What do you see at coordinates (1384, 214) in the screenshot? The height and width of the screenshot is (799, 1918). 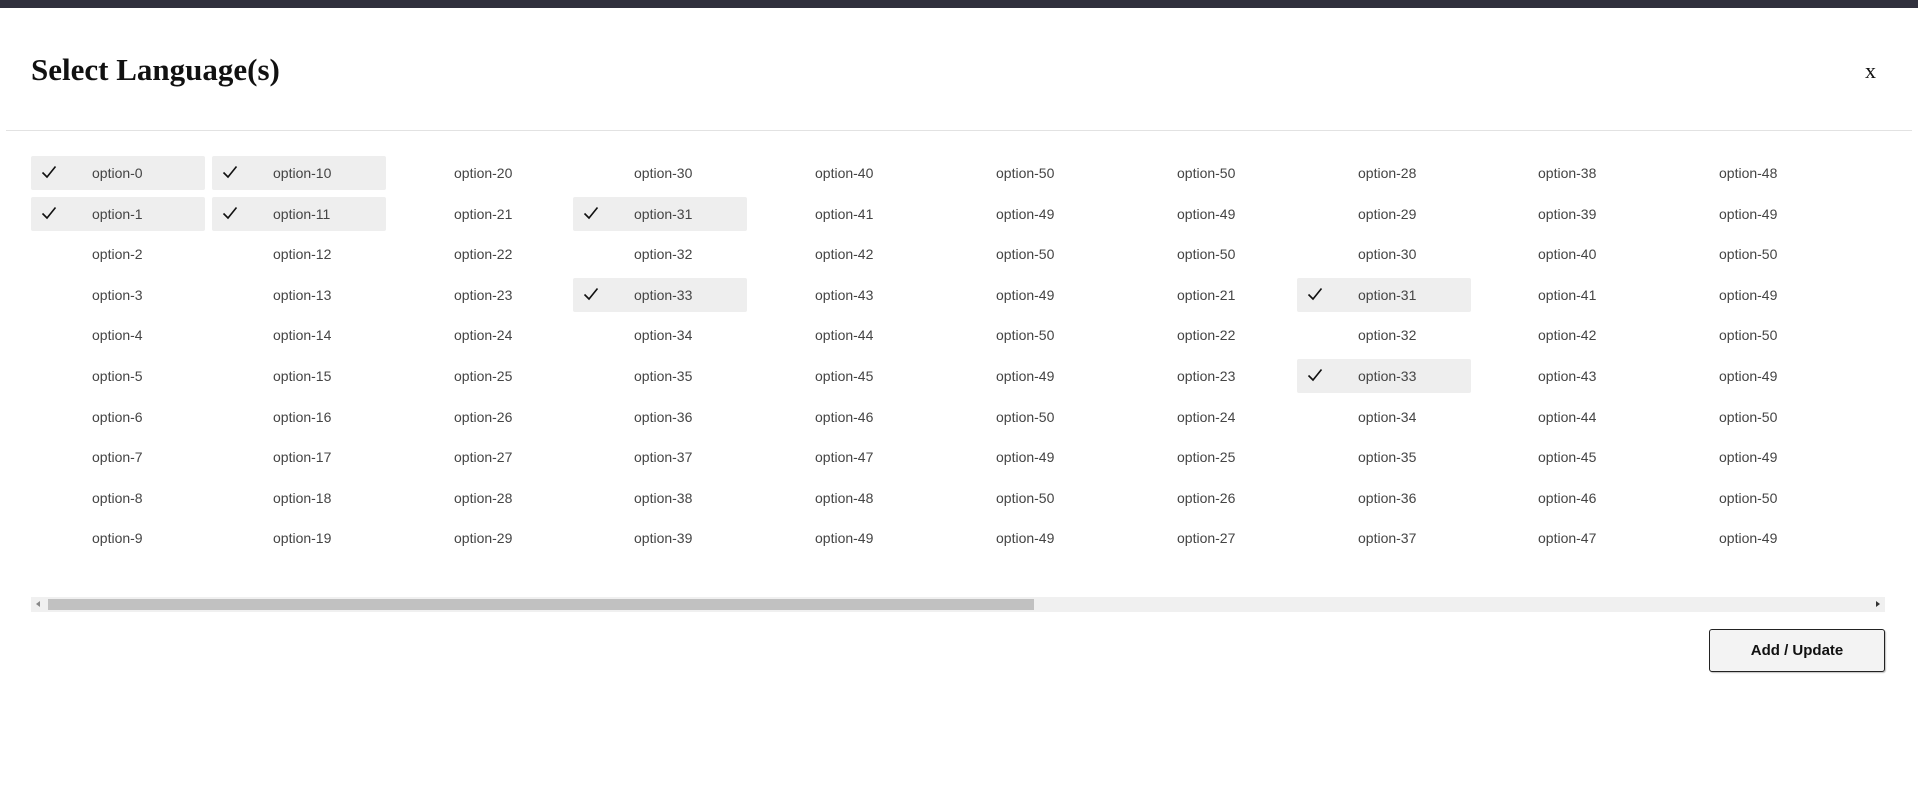 I see `language-option: option-29` at bounding box center [1384, 214].